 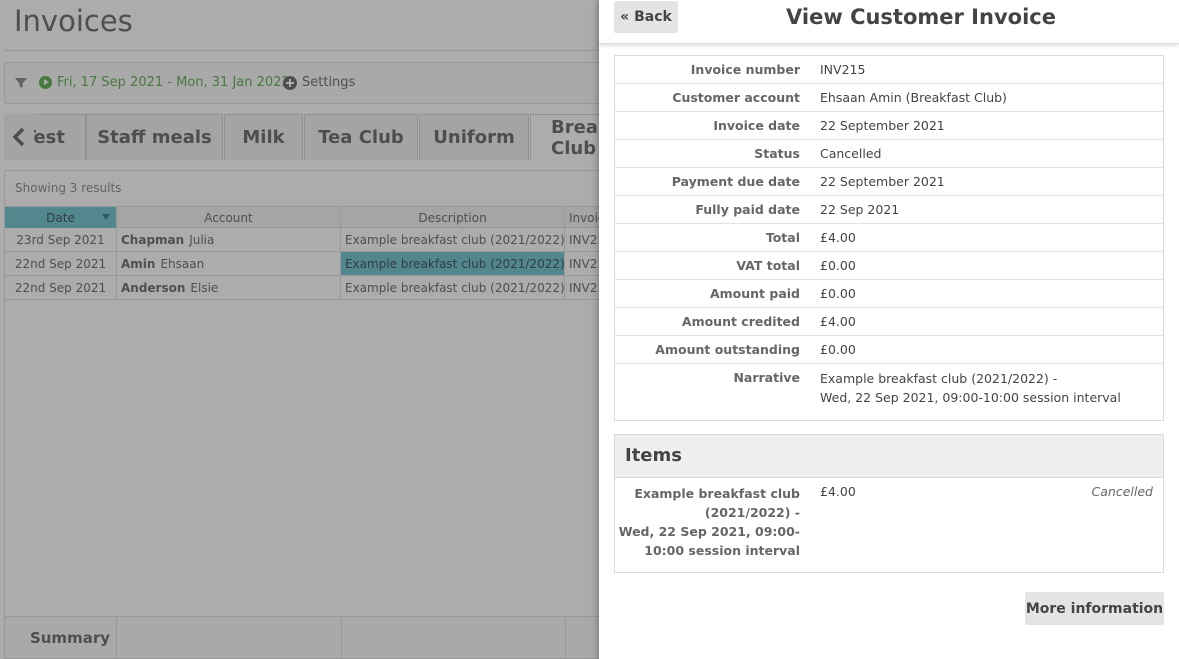 I want to click on detail-row-payment-due-date: Payment due date 22 September 2021, so click(x=889, y=182).